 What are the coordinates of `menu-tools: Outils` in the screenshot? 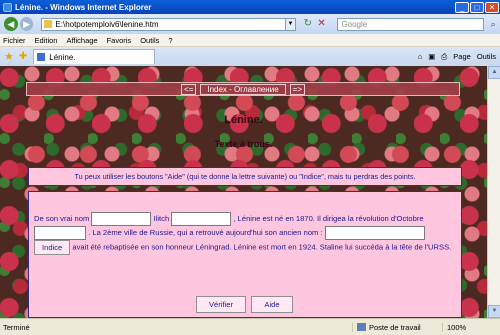 It's located at (149, 40).